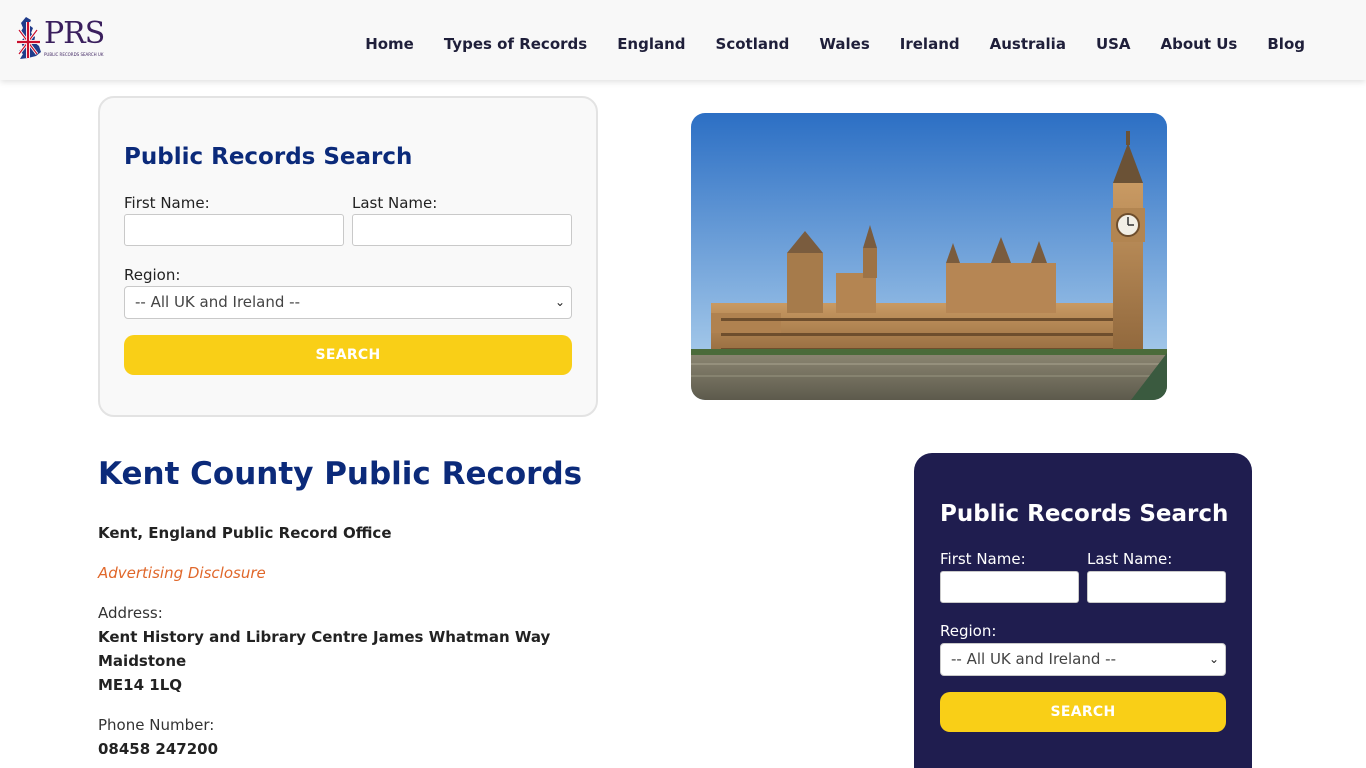 The height and width of the screenshot is (768, 1366). Describe the element at coordinates (1156, 587) in the screenshot. I see `sidebar-last-name-input` at that location.